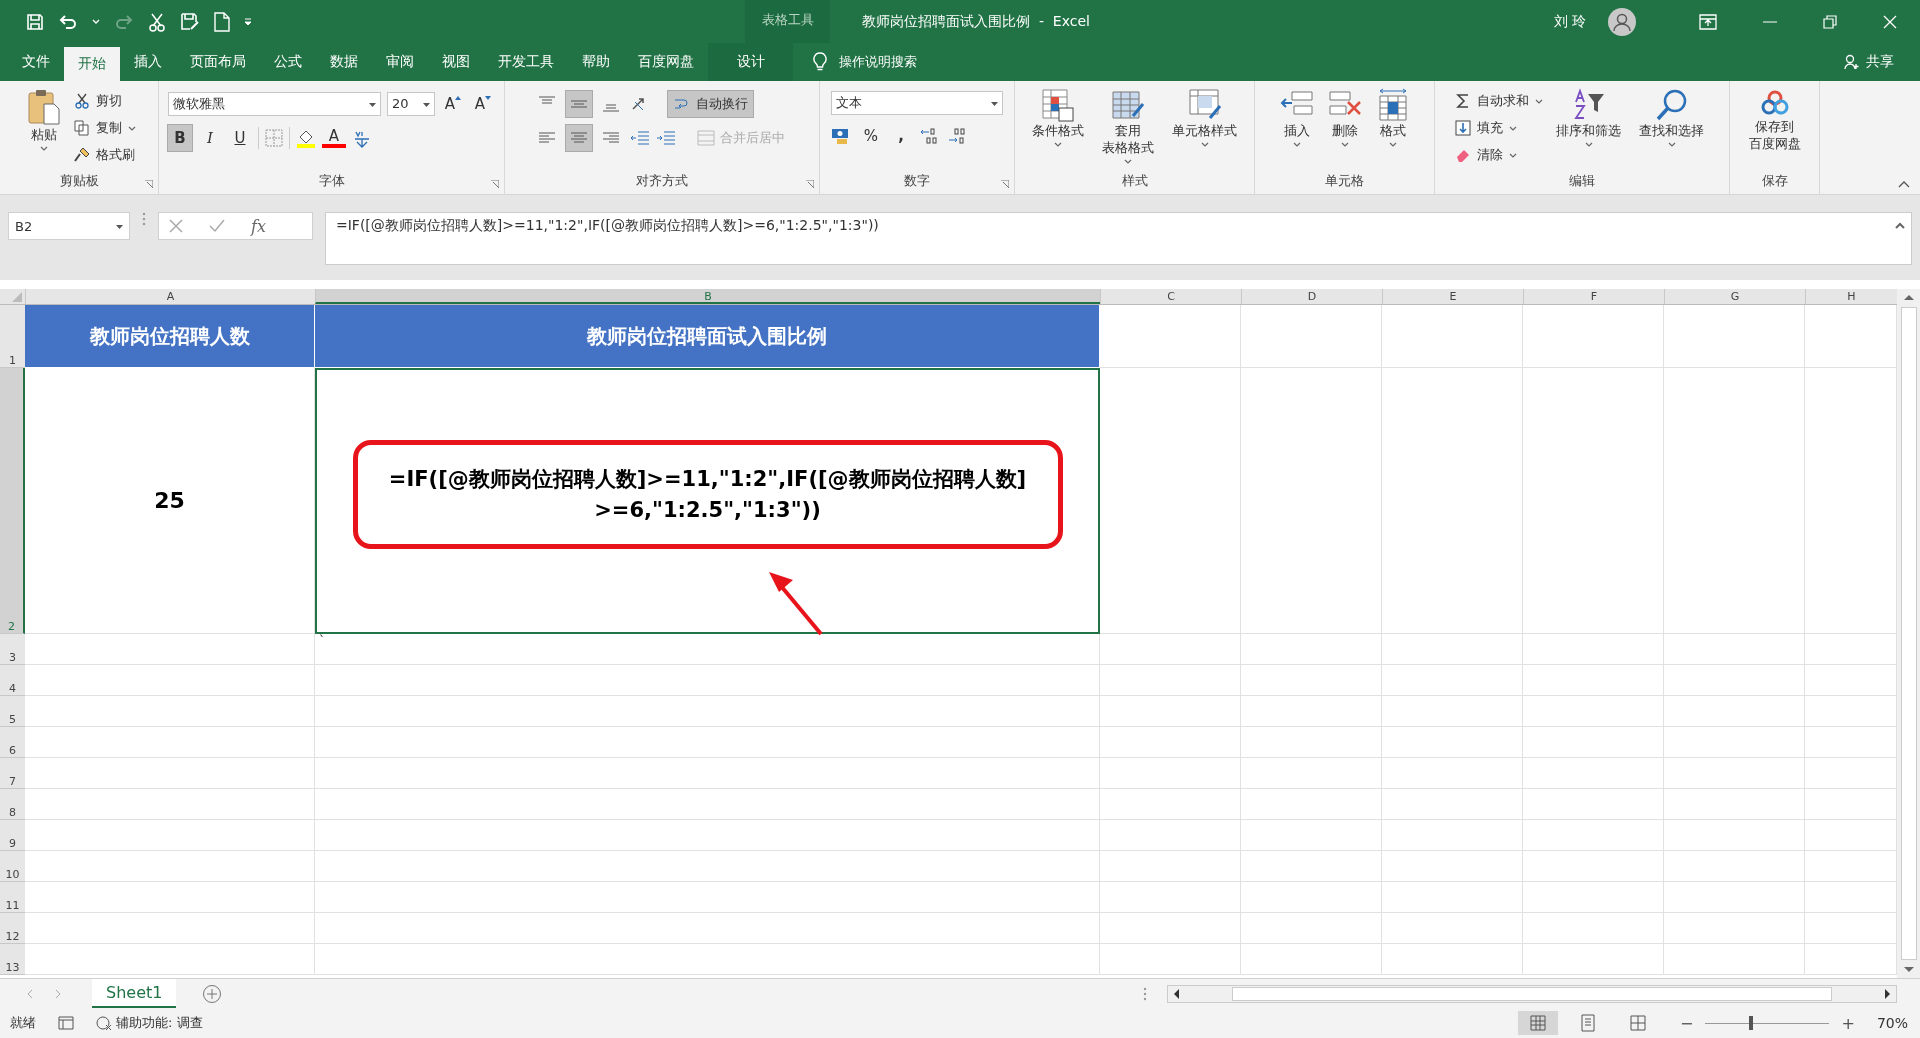 This screenshot has height=1038, width=1920. I want to click on user-name: 刘 玲, so click(1569, 21).